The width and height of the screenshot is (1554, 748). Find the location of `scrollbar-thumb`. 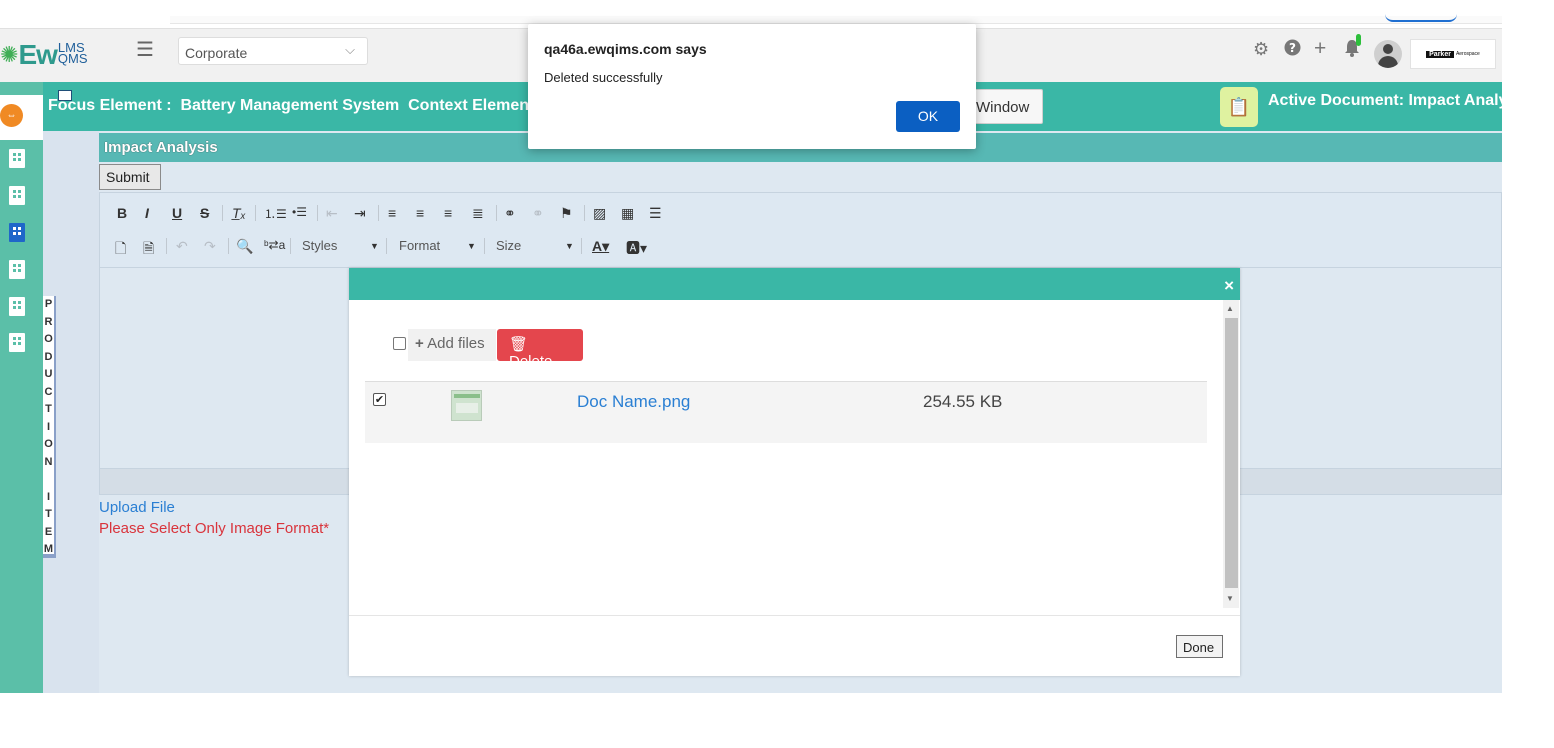

scrollbar-thumb is located at coordinates (1231, 453).